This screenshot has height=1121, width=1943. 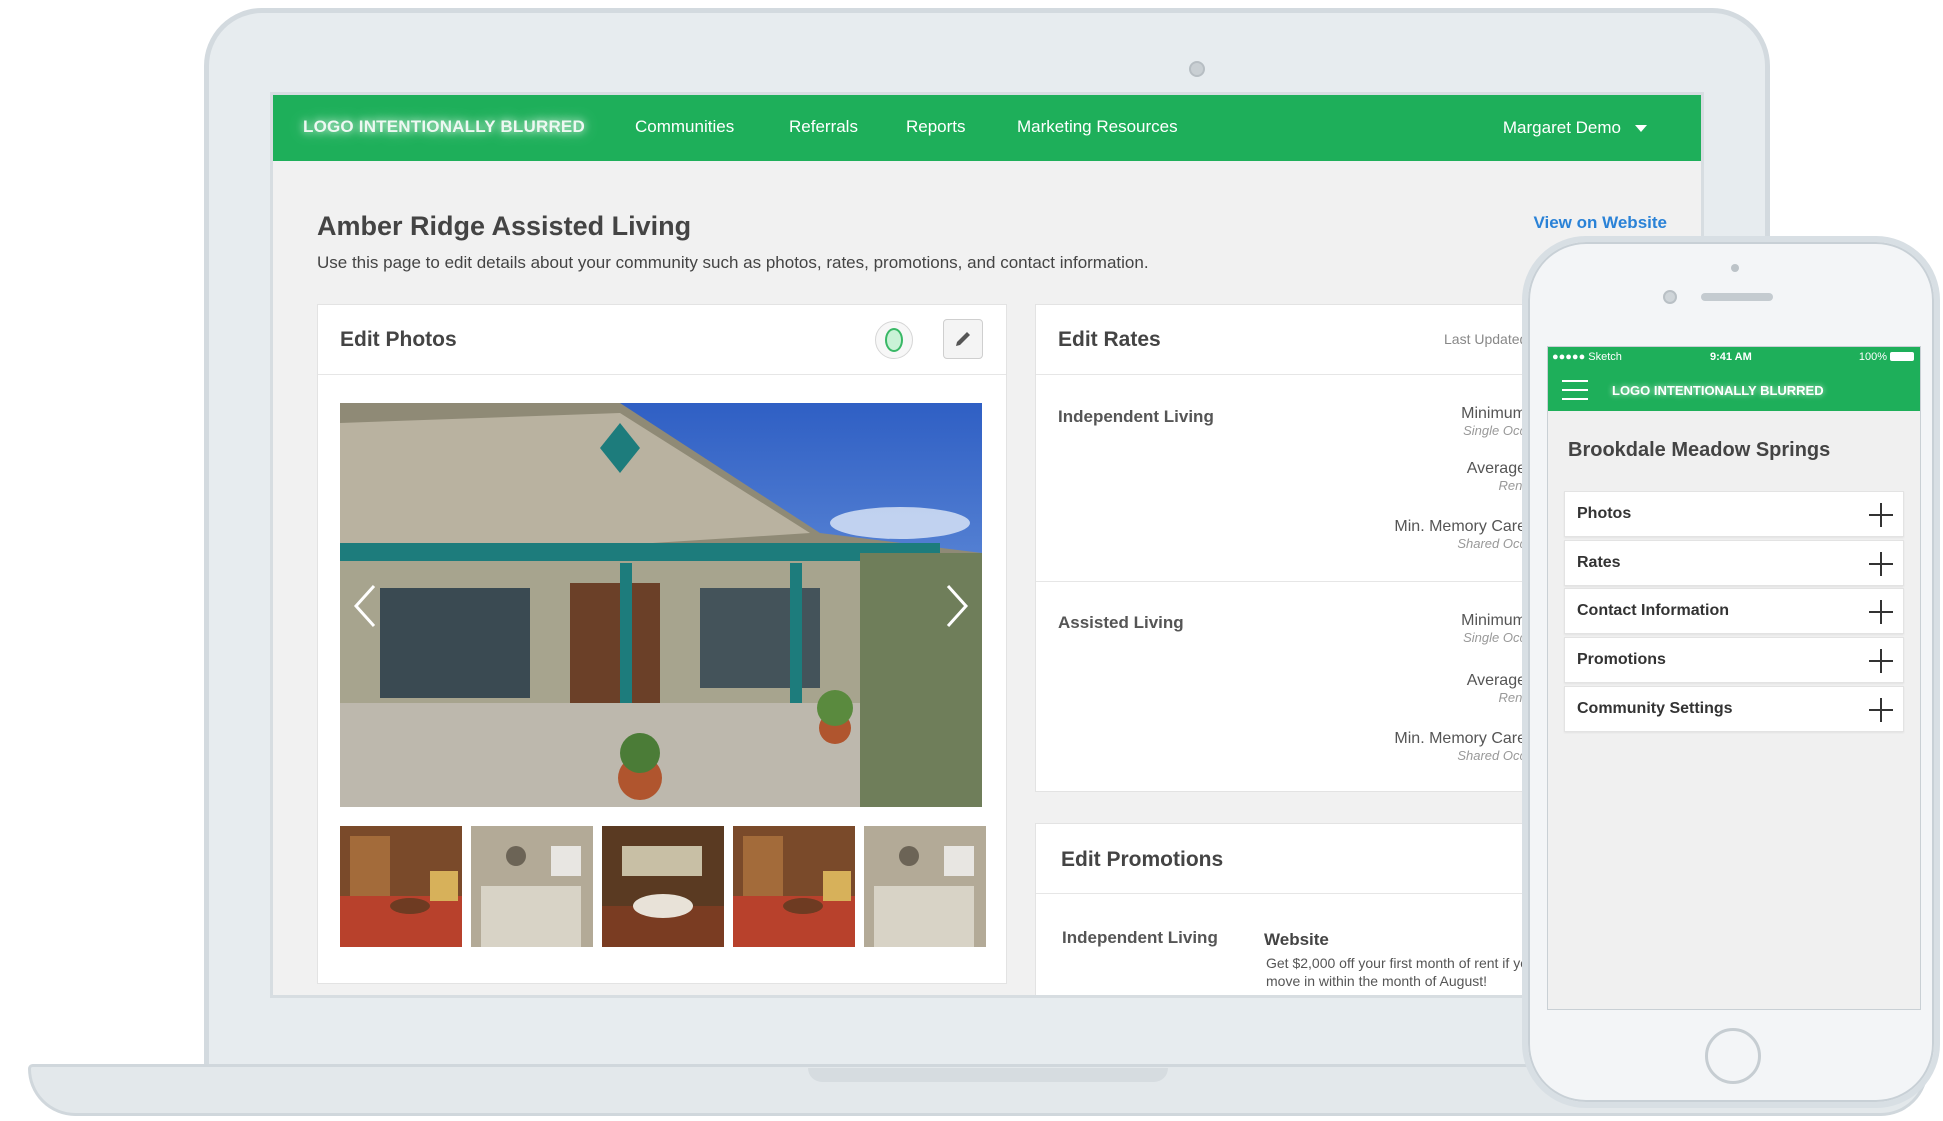 What do you see at coordinates (1575, 390) in the screenshot?
I see `hamburger-menu-icon` at bounding box center [1575, 390].